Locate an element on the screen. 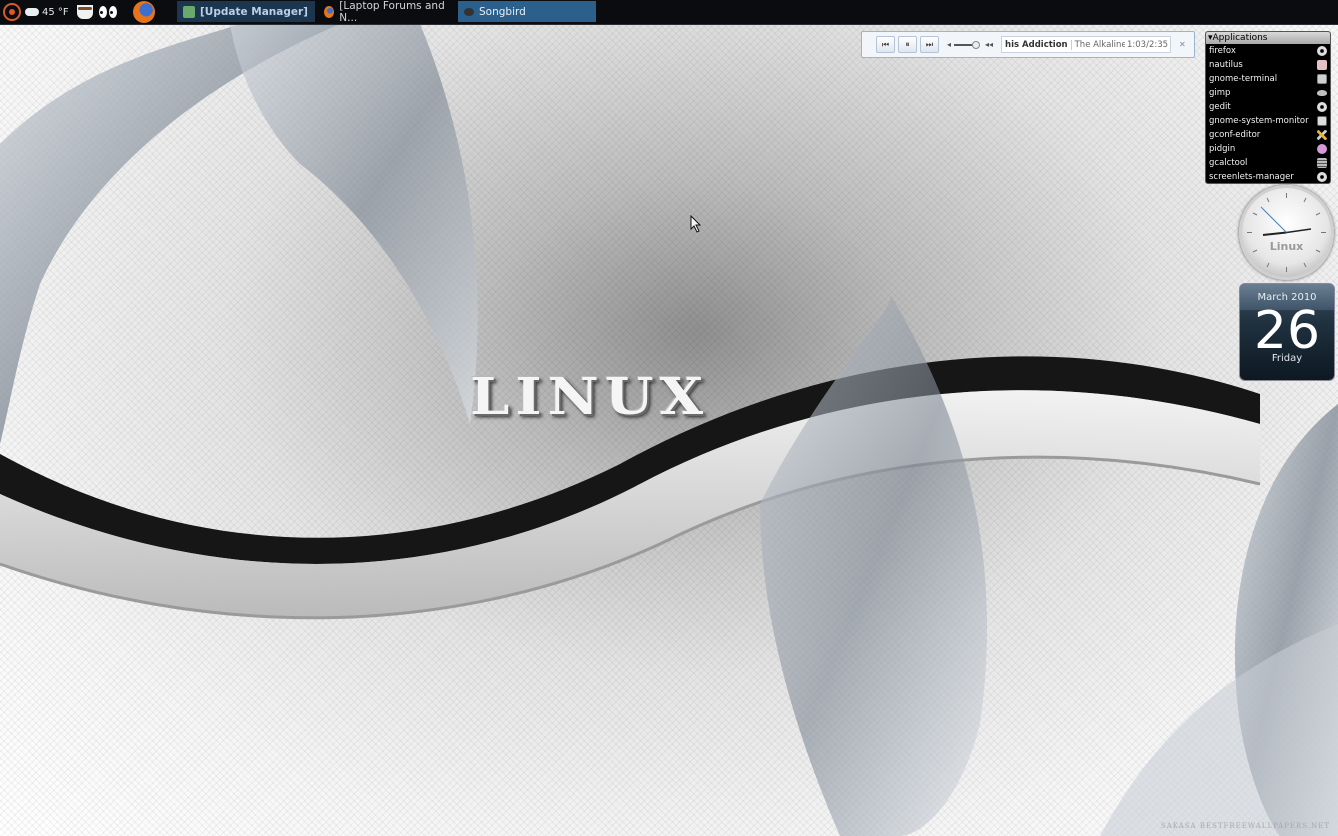 This screenshot has height=836, width=1338. app-item-nautilus: nautilus is located at coordinates (1268, 65).